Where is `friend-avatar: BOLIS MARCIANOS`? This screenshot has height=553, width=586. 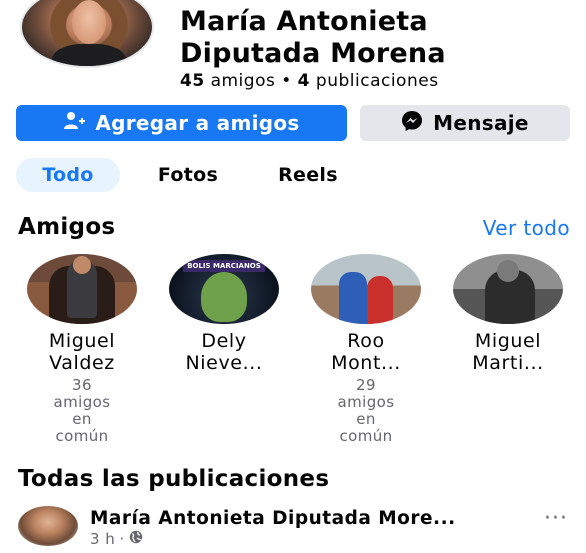 friend-avatar: BOLIS MARCIANOS is located at coordinates (224, 289).